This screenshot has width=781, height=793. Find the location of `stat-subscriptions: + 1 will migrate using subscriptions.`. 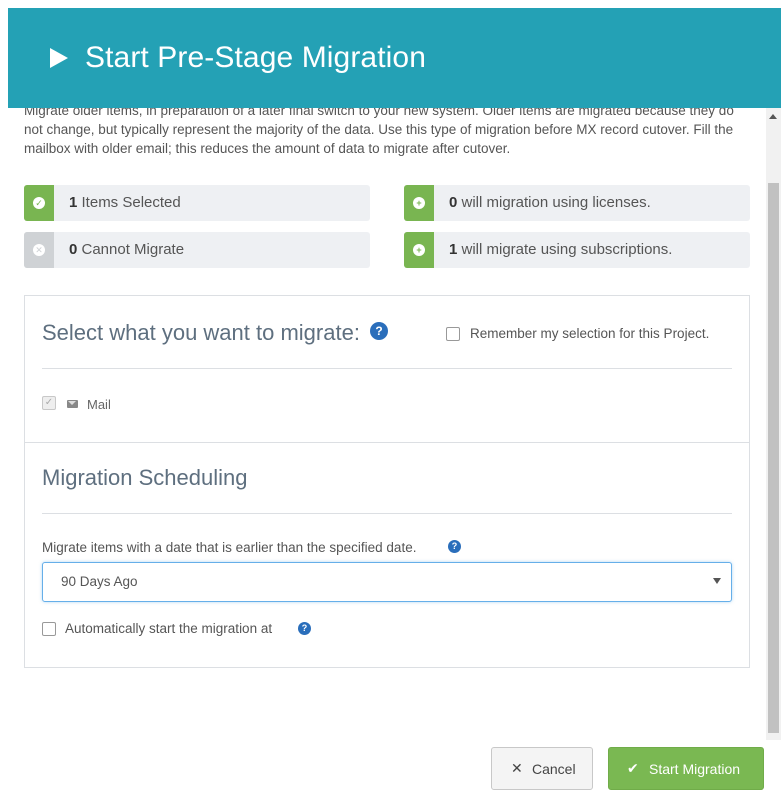

stat-subscriptions: + 1 will migrate using subscriptions. is located at coordinates (577, 250).